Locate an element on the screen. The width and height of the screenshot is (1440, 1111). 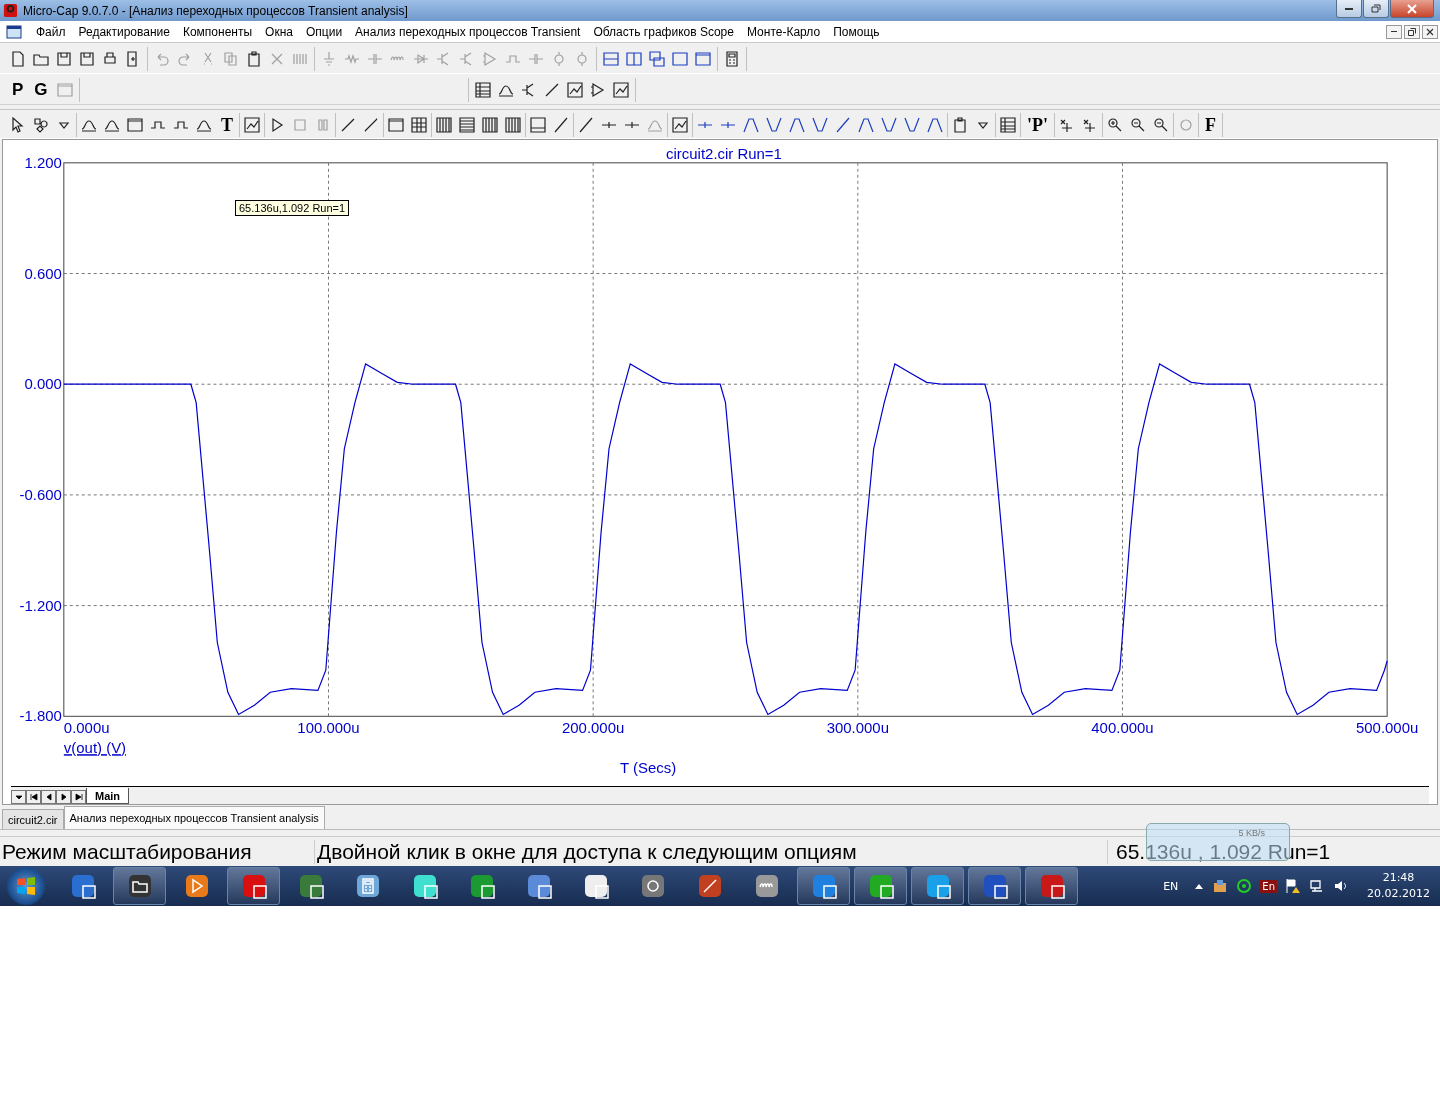
pointer-icon is located at coordinates (18, 125).